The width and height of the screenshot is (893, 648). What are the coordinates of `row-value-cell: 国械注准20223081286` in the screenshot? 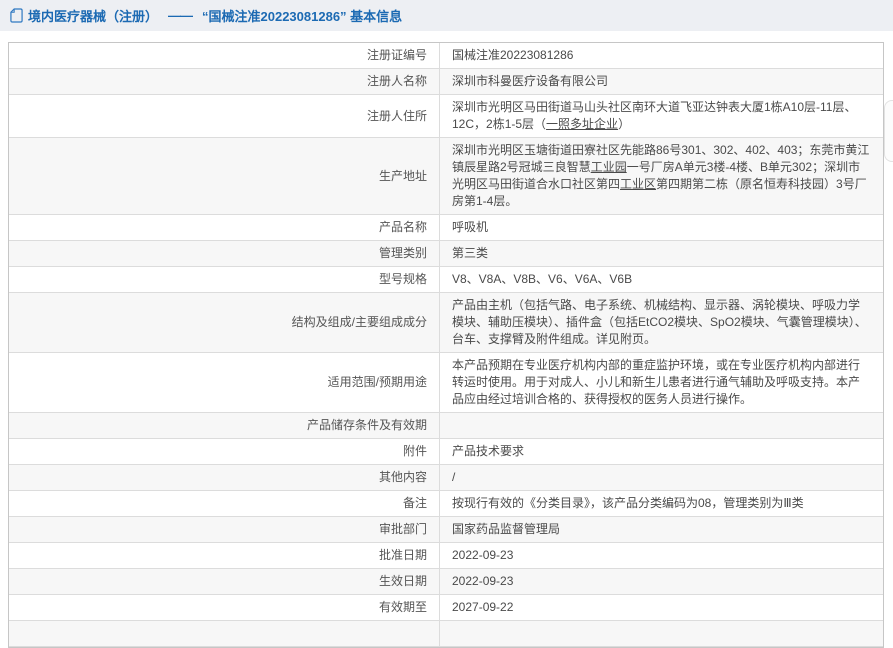 It's located at (661, 55).